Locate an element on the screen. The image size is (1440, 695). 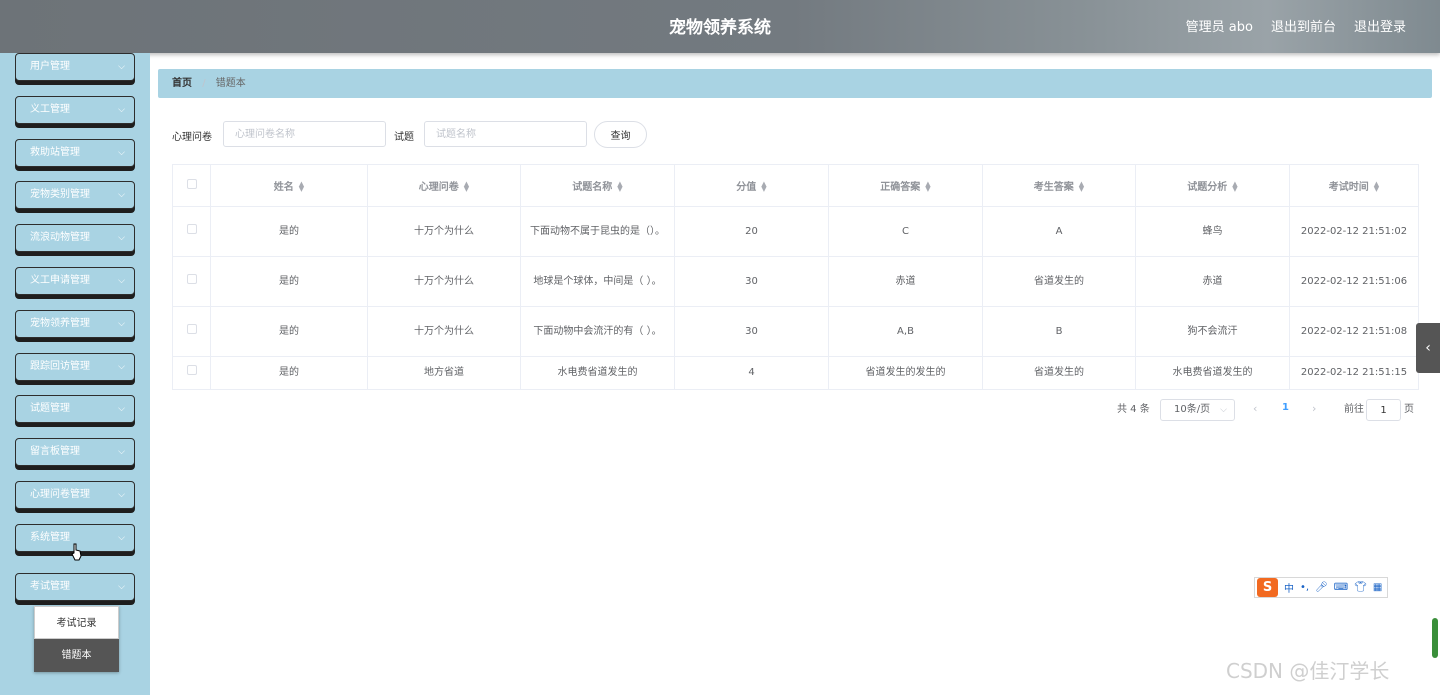
header-actions: 管理员 abo 退出到前台 退出登录 is located at coordinates (1296, 25).